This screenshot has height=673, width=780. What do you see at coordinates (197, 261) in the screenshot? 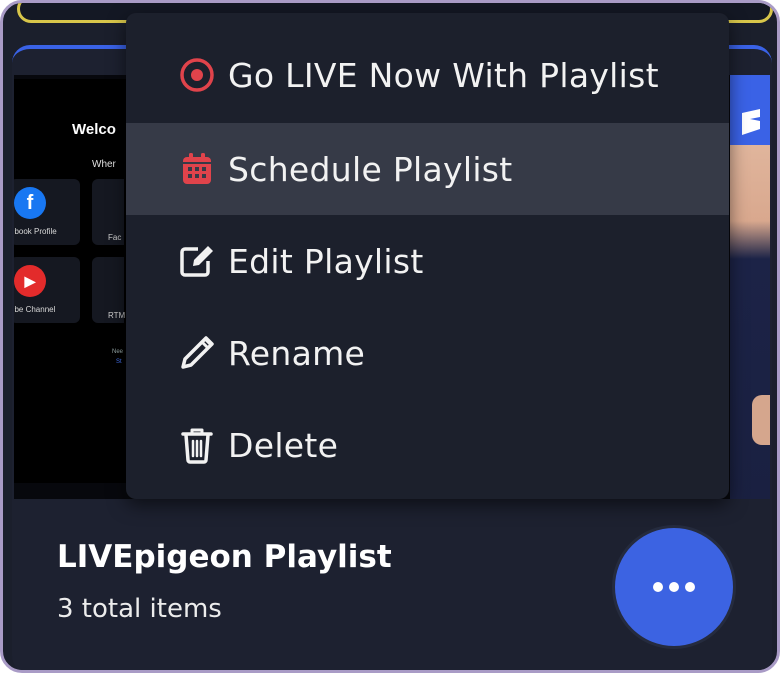
I see `edit-icon` at bounding box center [197, 261].